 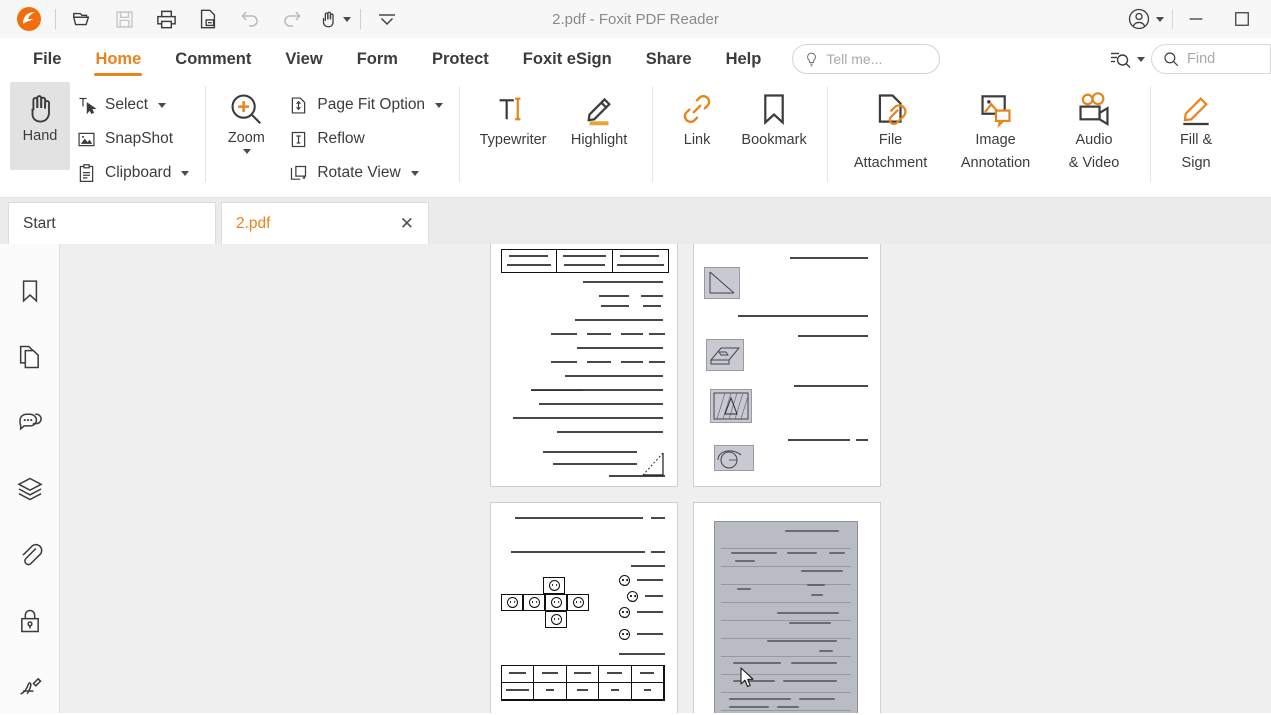 What do you see at coordinates (774, 140) in the screenshot?
I see `bookmark-label: Bookmark` at bounding box center [774, 140].